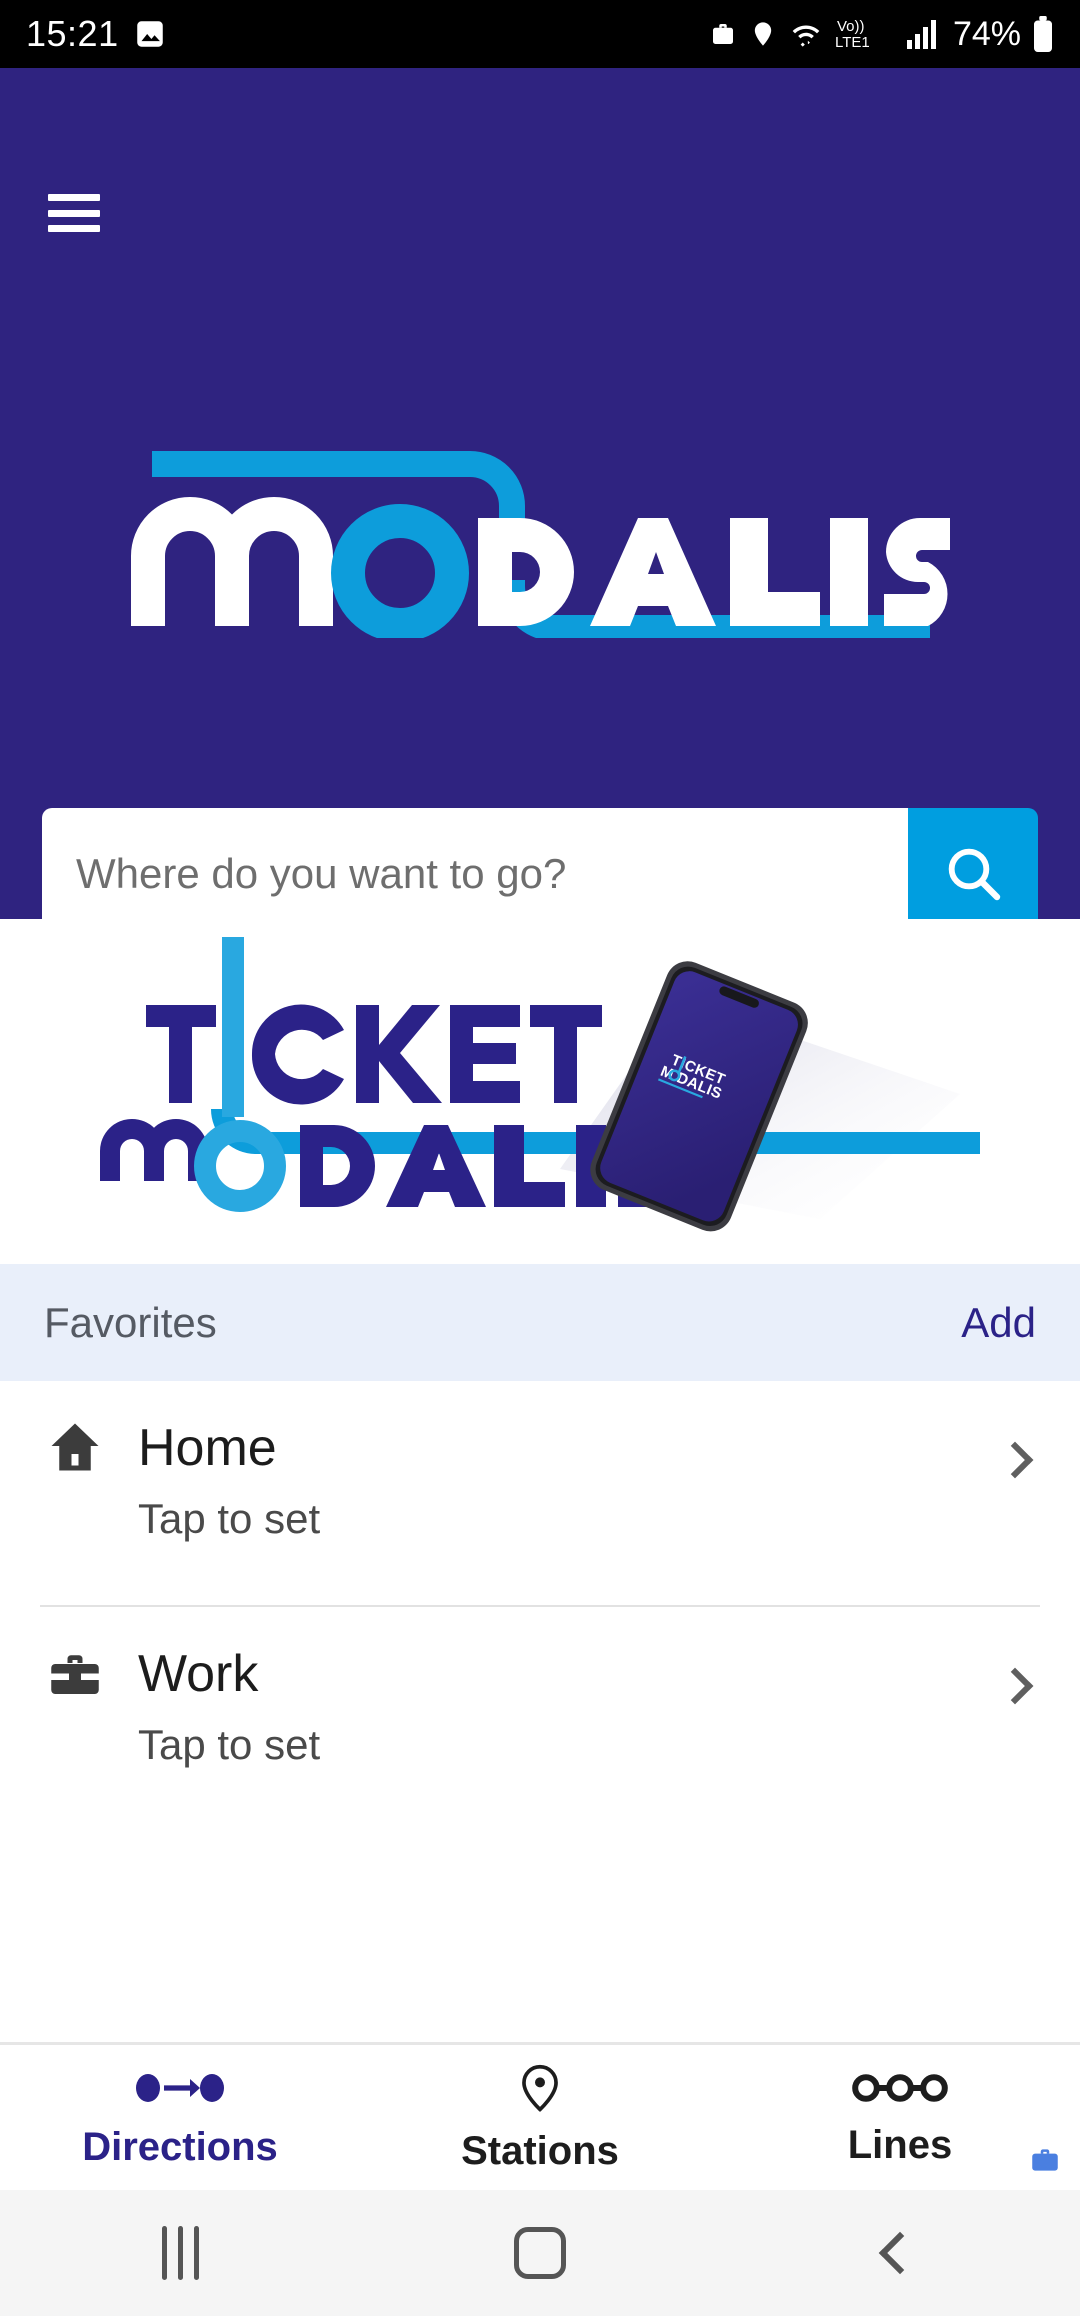 Image resolution: width=1080 pixels, height=2316 pixels. Describe the element at coordinates (198, 1674) in the screenshot. I see `favorite-name: Work` at that location.